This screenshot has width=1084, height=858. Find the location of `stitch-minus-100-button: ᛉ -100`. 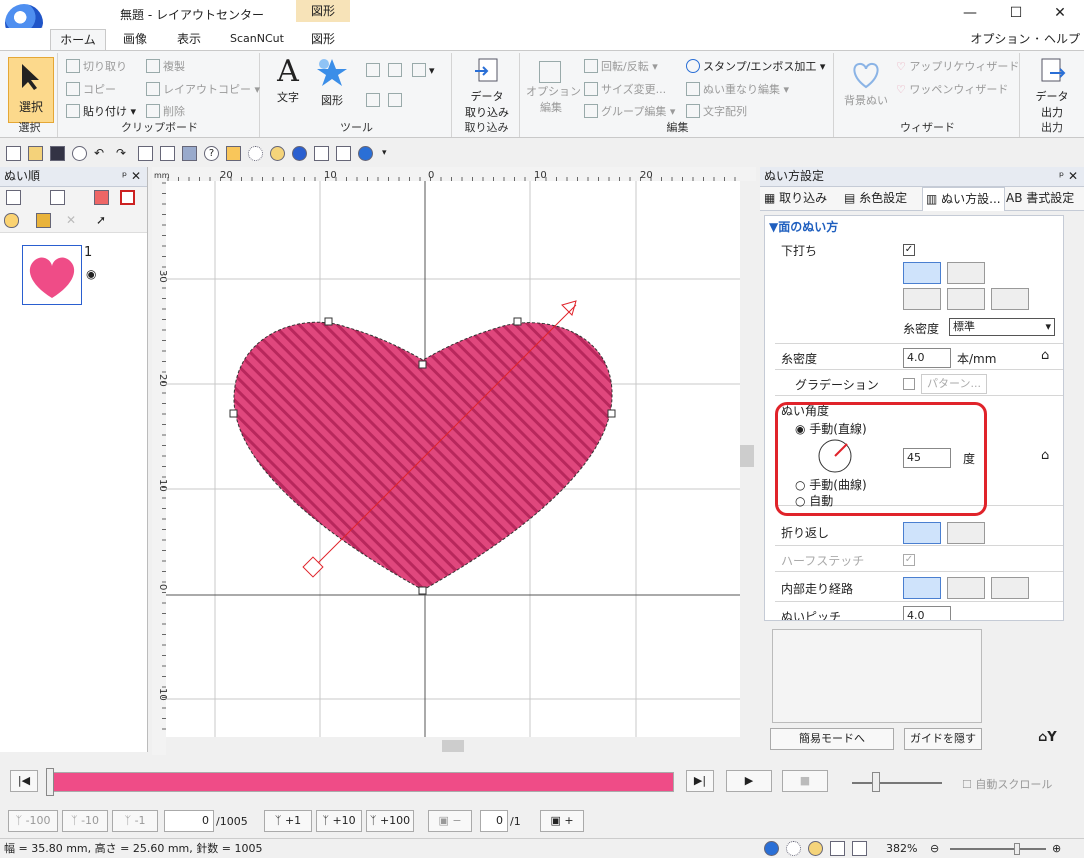

stitch-minus-100-button: ᛉ -100 is located at coordinates (33, 821).